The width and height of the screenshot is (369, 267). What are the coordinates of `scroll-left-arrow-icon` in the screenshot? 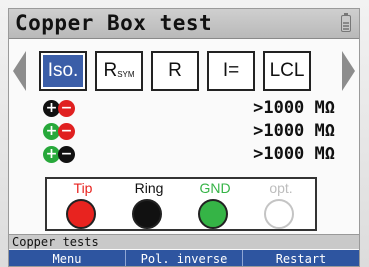 It's located at (19, 71).